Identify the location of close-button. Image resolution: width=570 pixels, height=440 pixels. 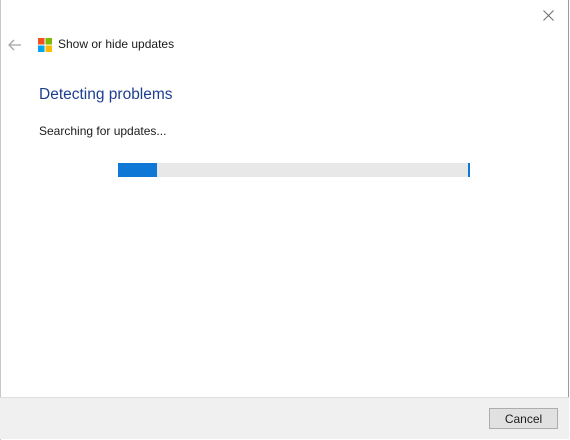
(548, 15).